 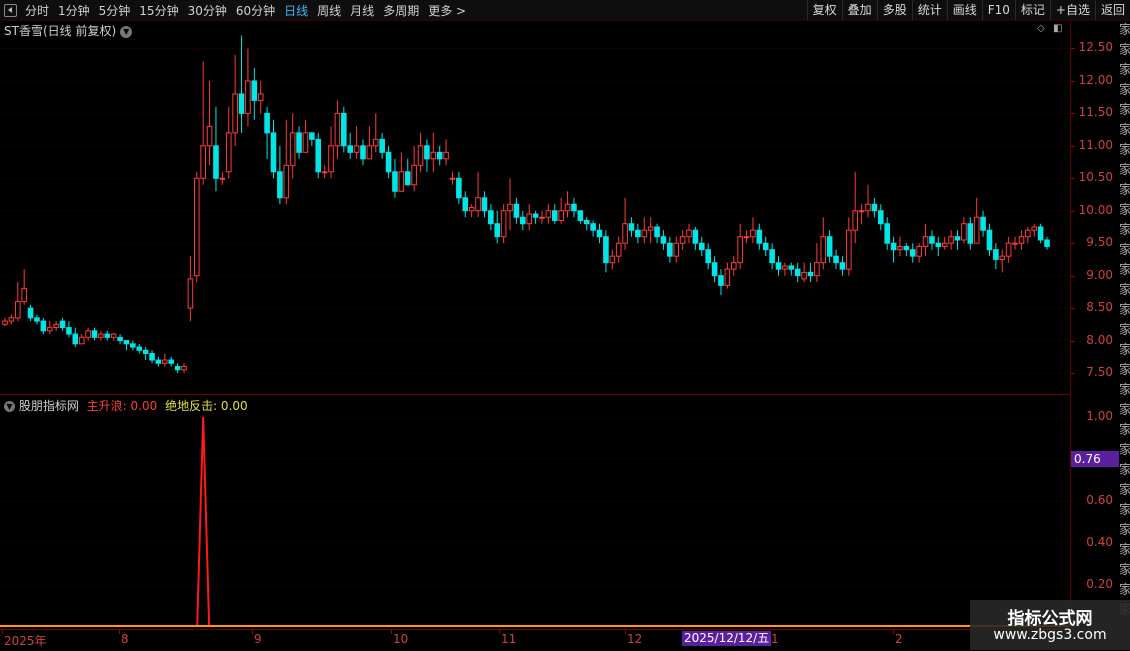 What do you see at coordinates (894, 10) in the screenshot?
I see `multi-stock-button: 多股` at bounding box center [894, 10].